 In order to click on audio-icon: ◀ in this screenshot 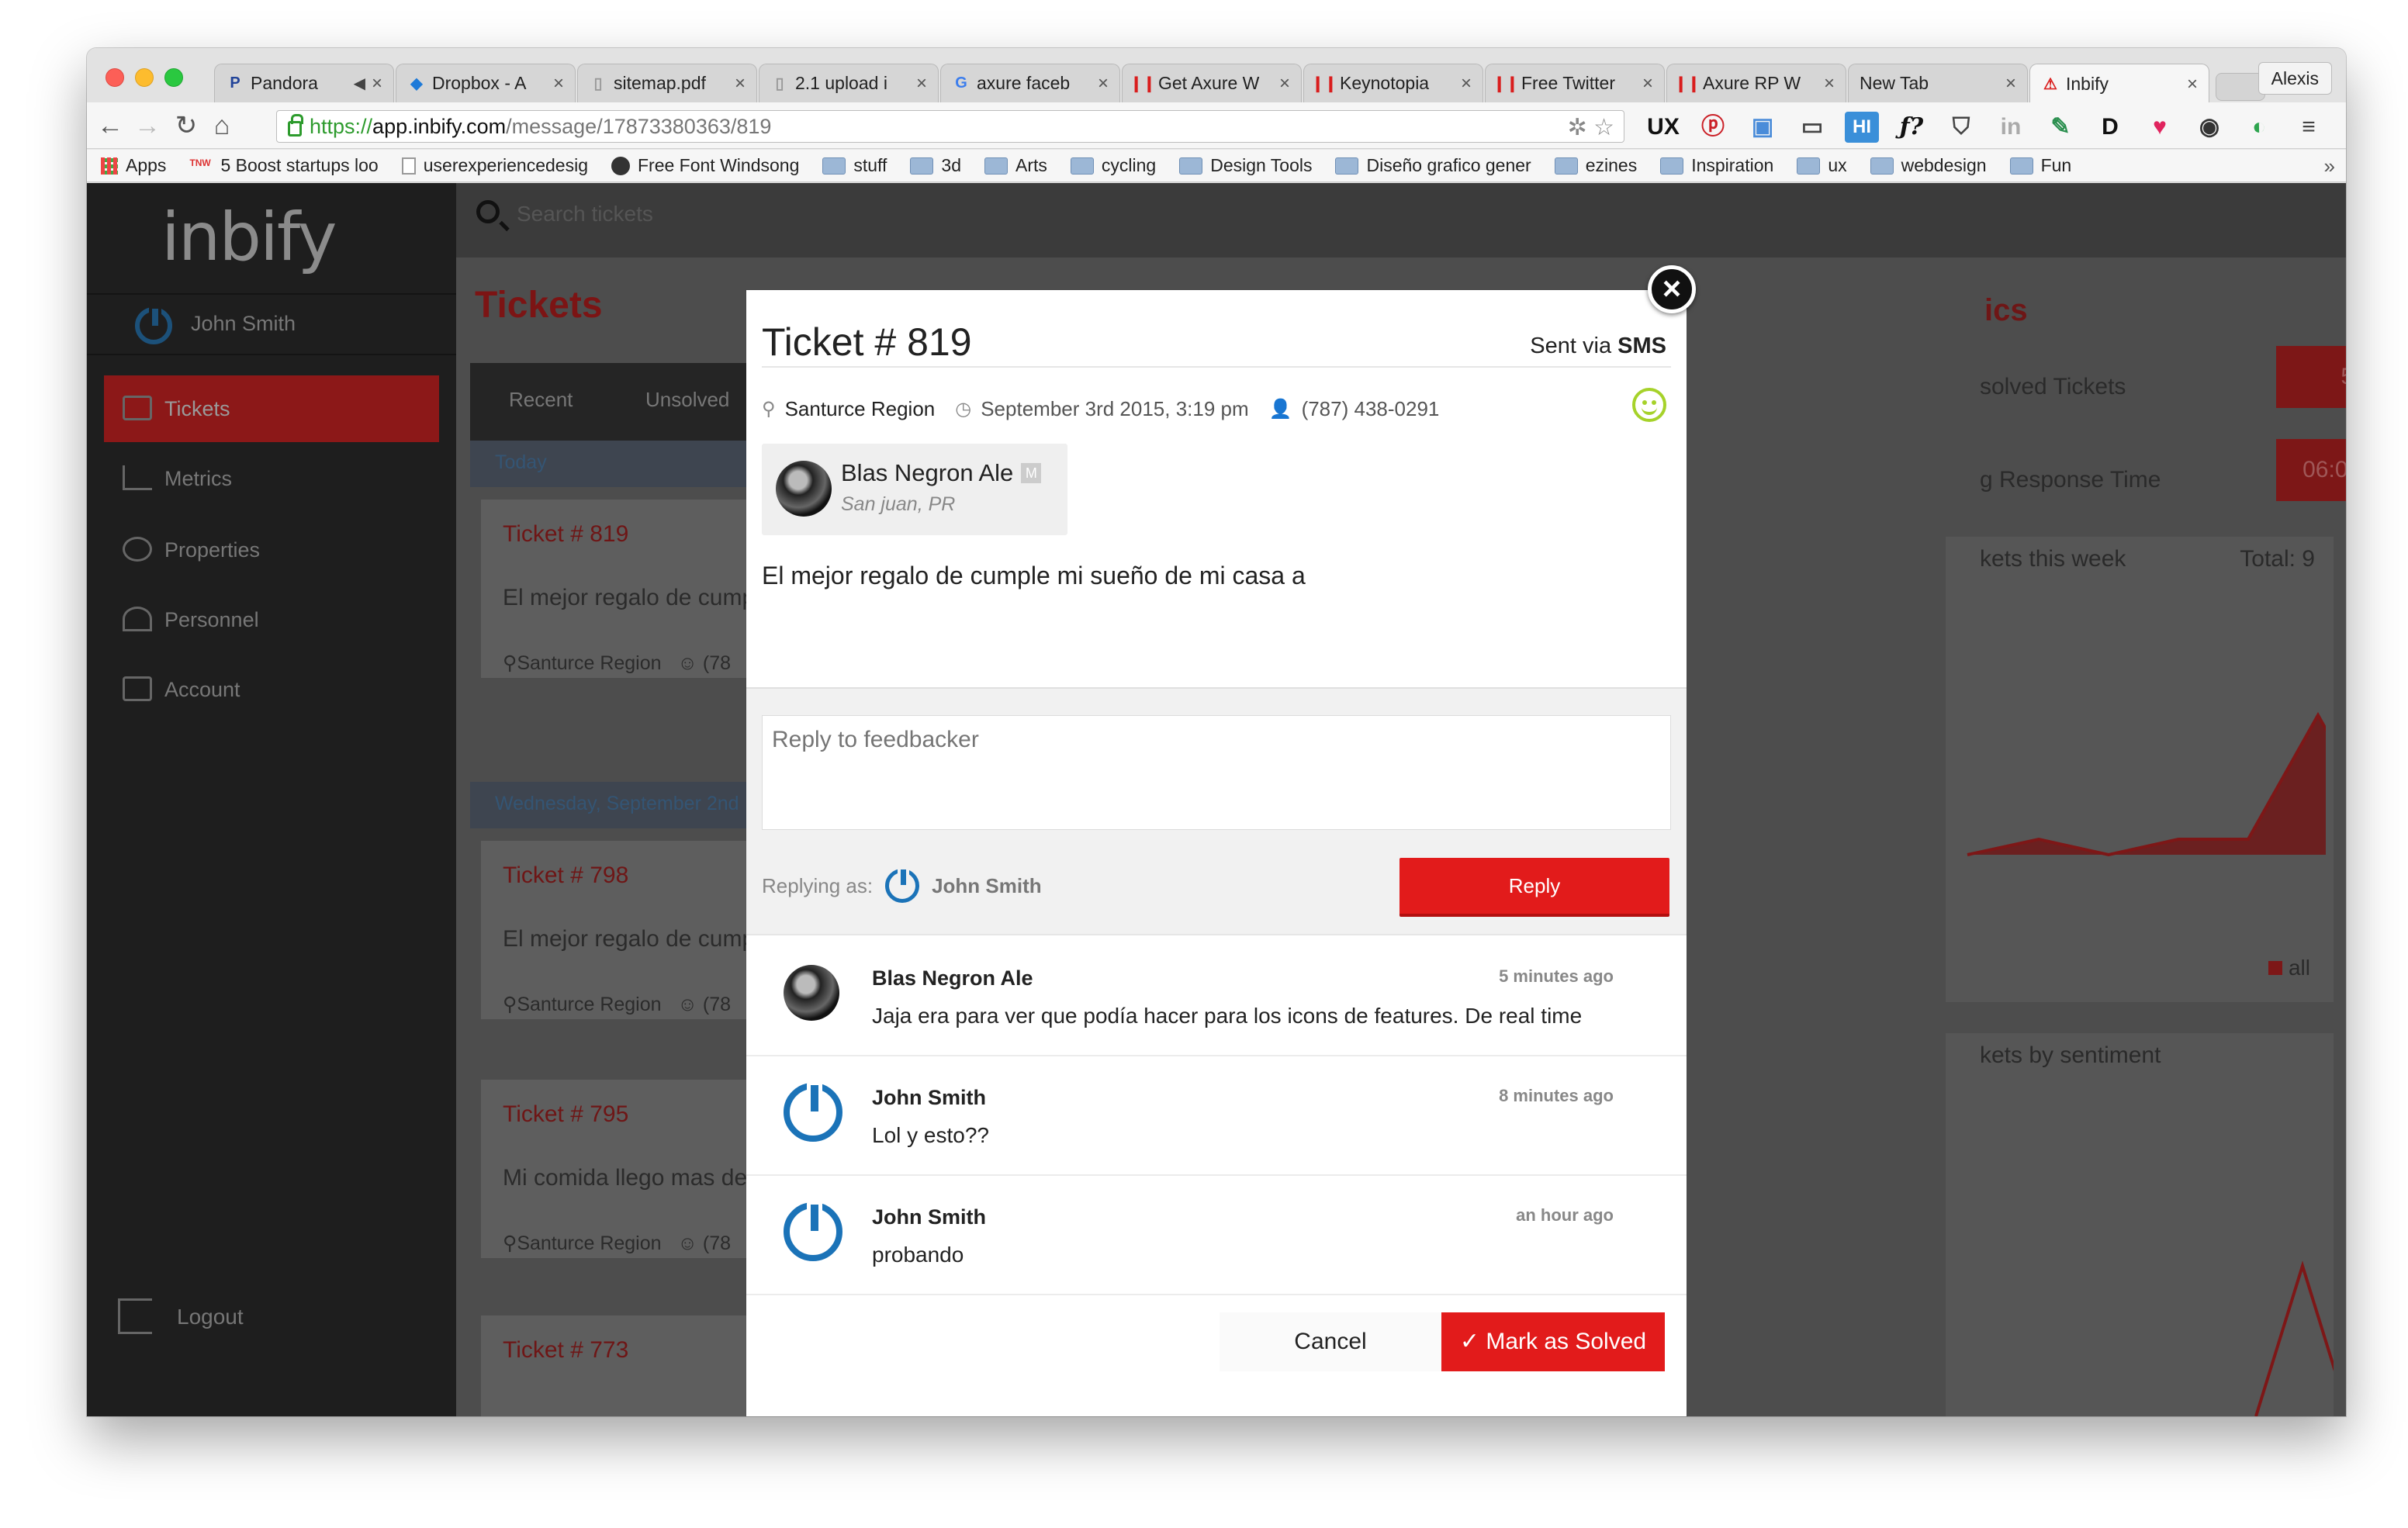, I will do `click(359, 83)`.